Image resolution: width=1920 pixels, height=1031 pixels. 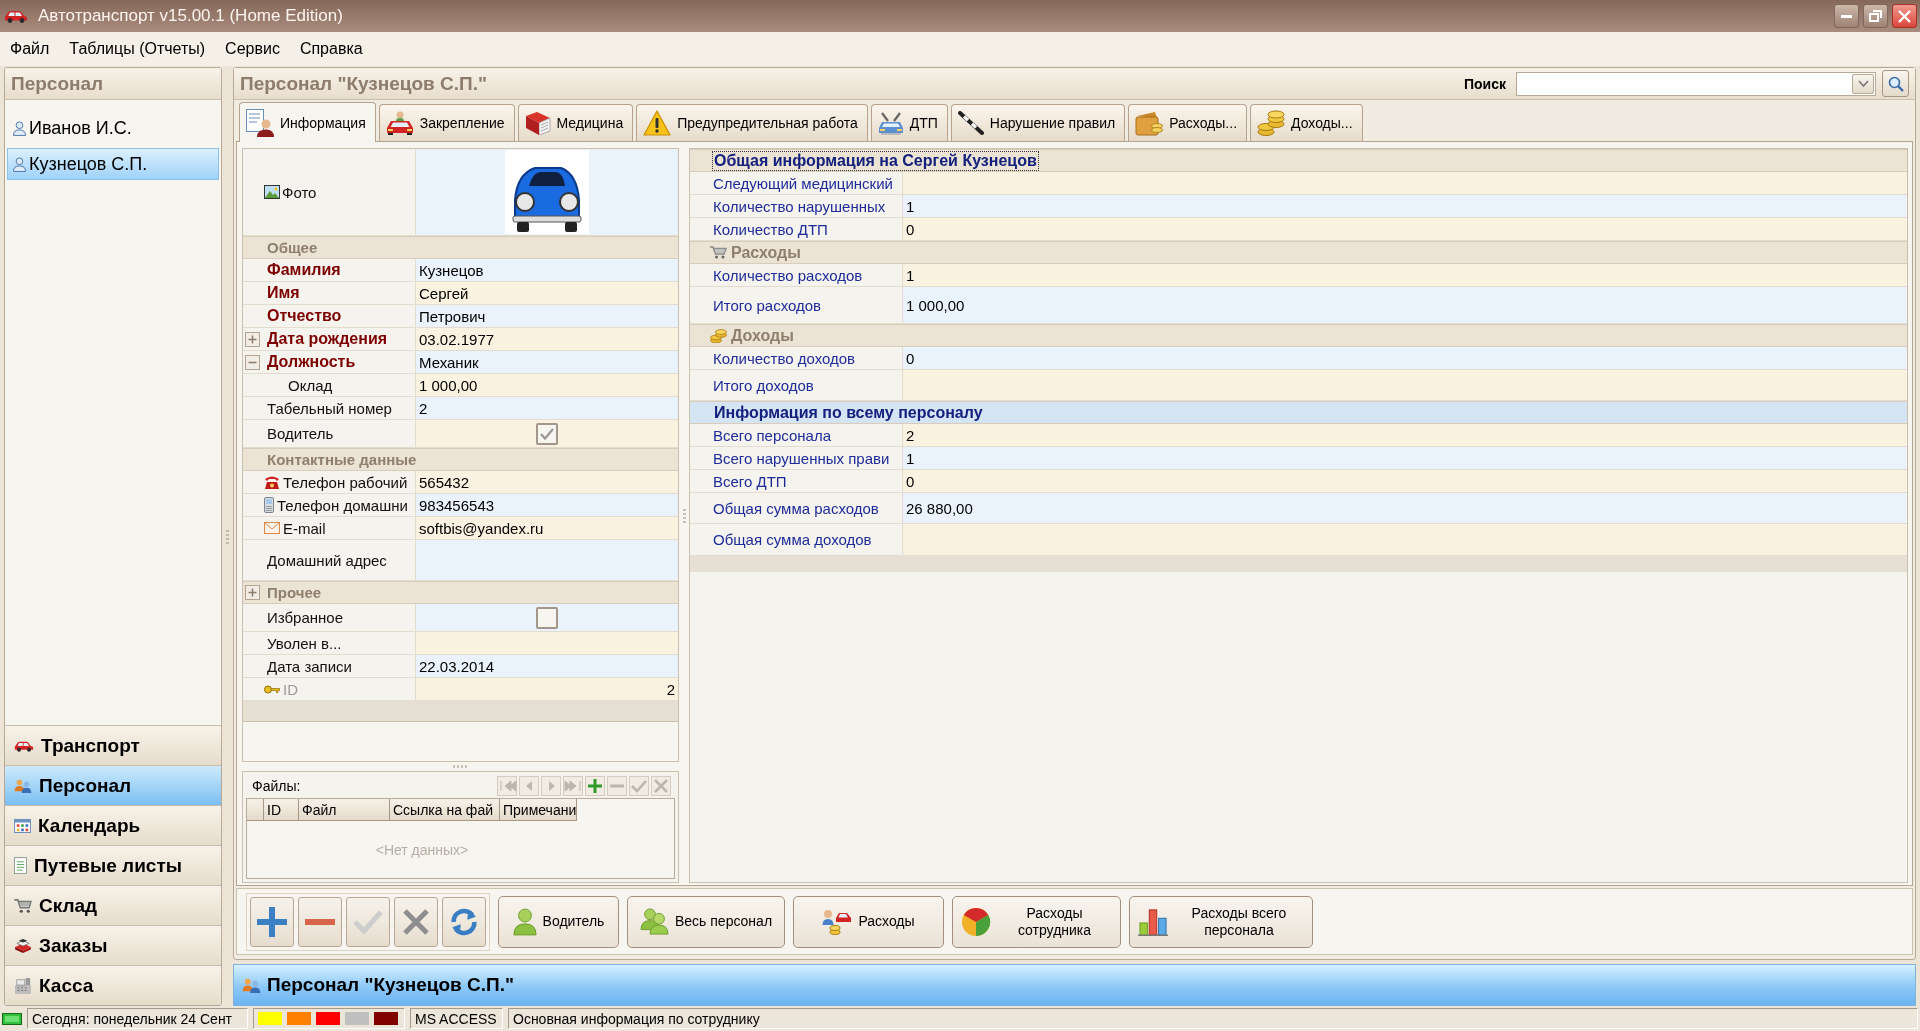 I want to click on minimize-button, so click(x=1846, y=16).